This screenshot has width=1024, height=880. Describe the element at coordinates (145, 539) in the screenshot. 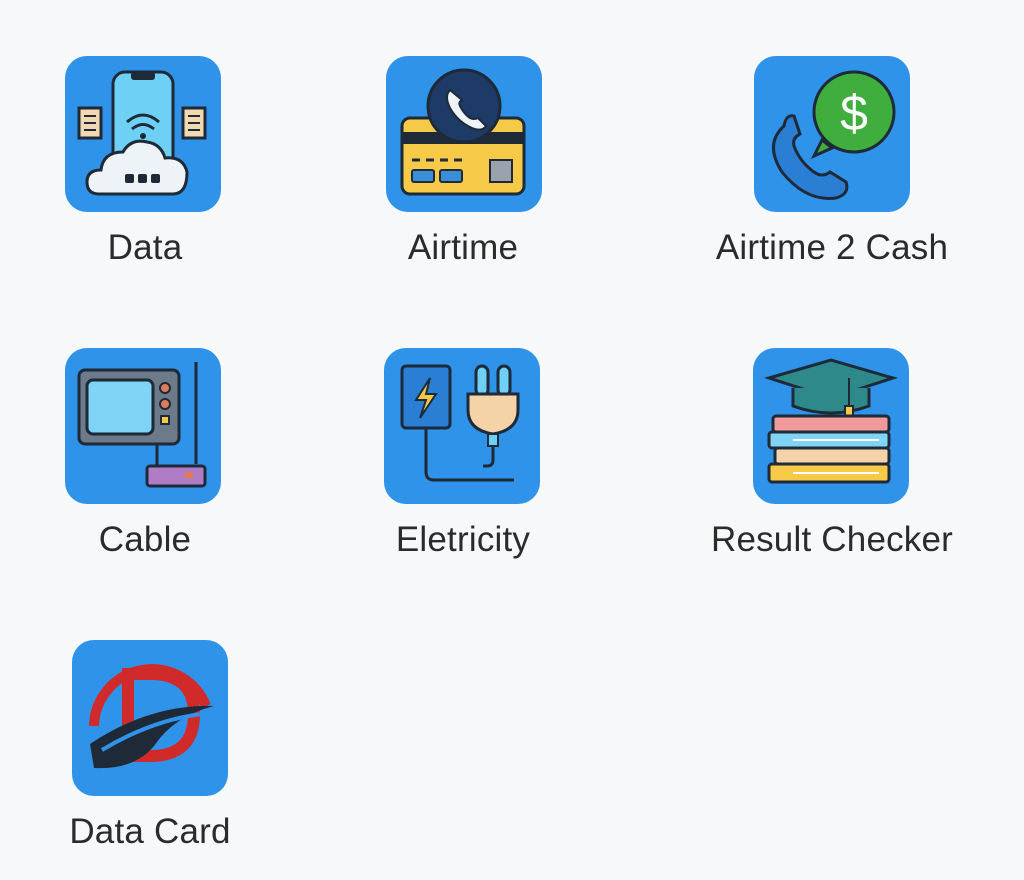

I see `service-label: Cable` at that location.